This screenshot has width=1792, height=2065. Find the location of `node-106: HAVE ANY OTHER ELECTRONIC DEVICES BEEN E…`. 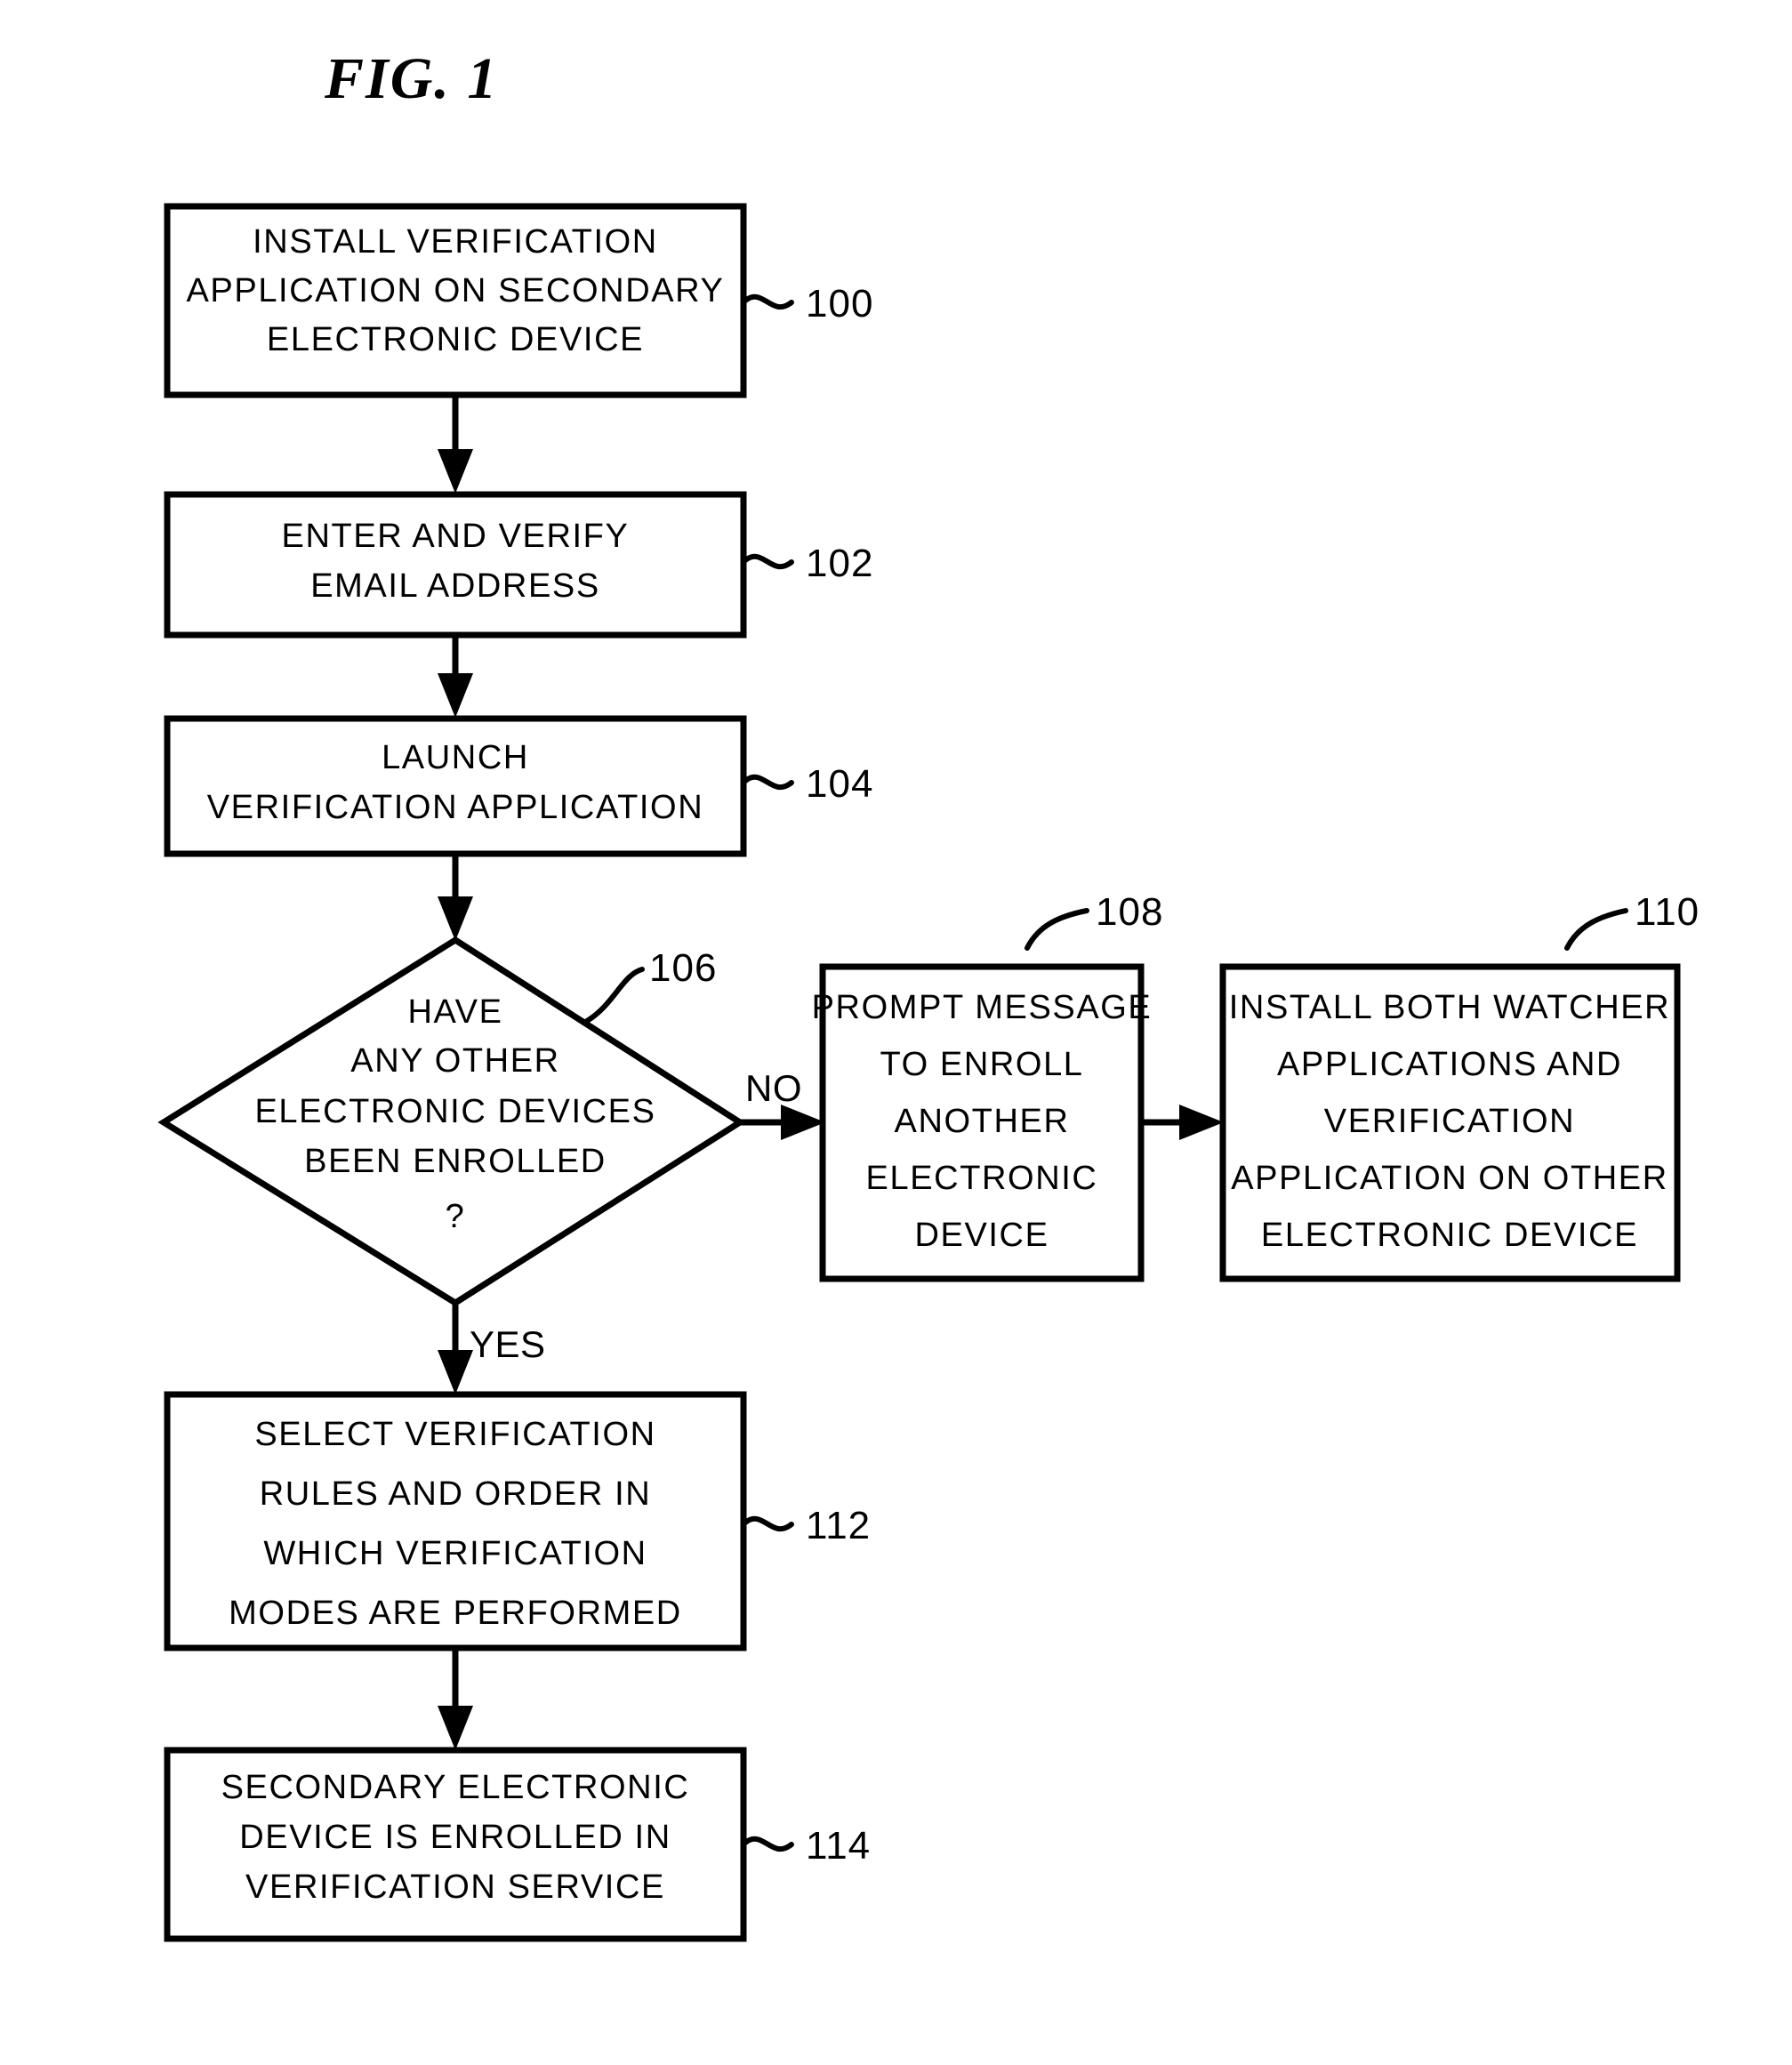

node-106: HAVE ANY OTHER ELECTRONIC DEVICES BEEN E… is located at coordinates (451, 1122).